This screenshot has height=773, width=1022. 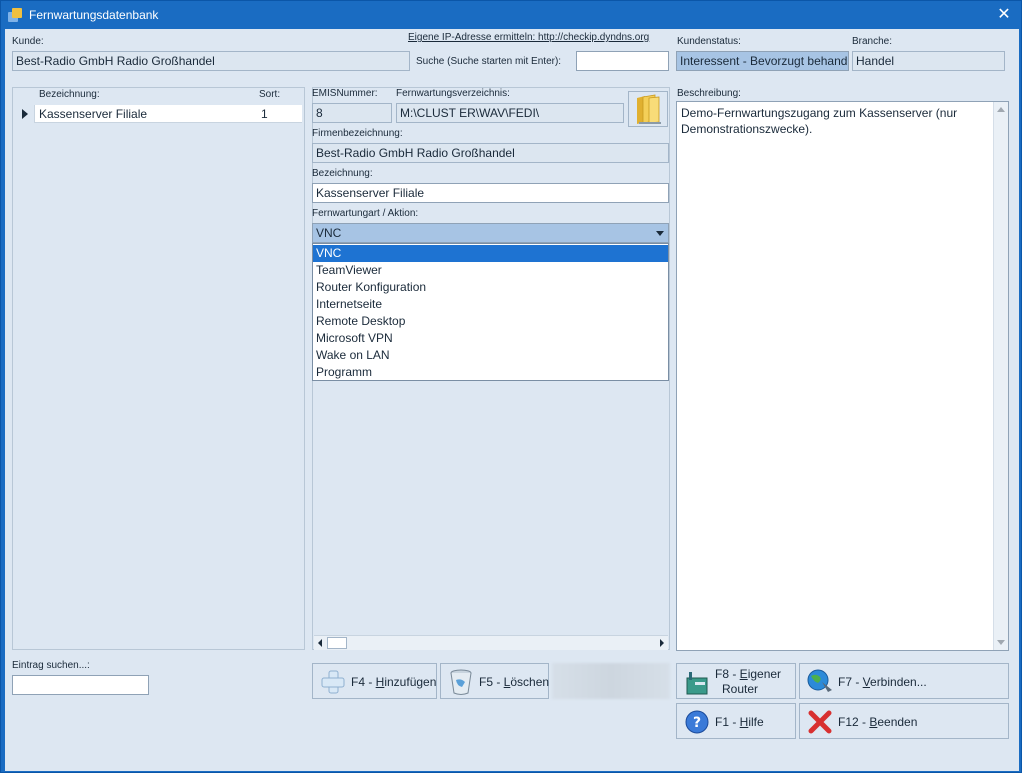 I want to click on bezeichnung-label: Bezeichnung:, so click(x=342, y=173).